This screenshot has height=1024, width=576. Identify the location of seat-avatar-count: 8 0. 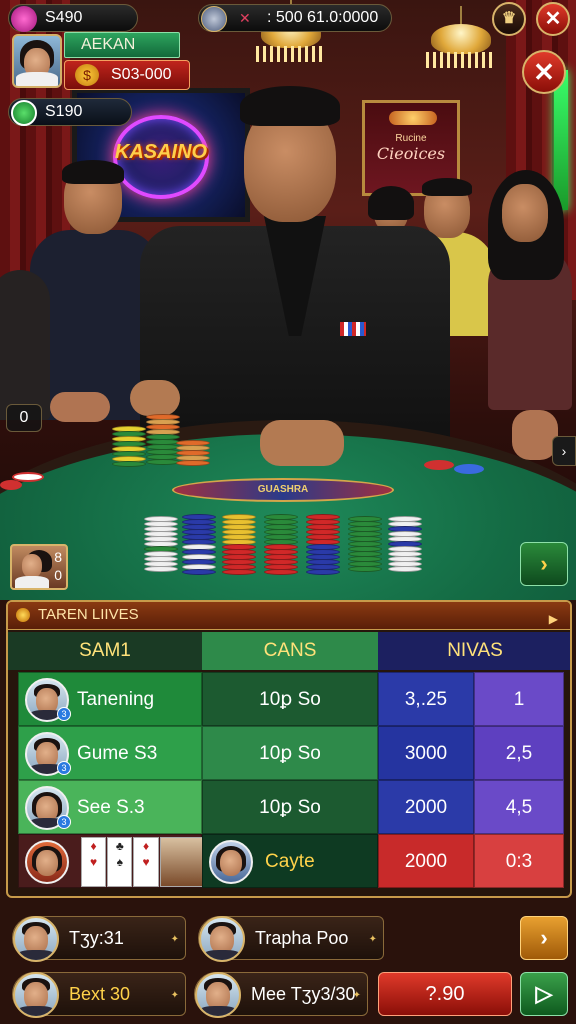
(58, 566).